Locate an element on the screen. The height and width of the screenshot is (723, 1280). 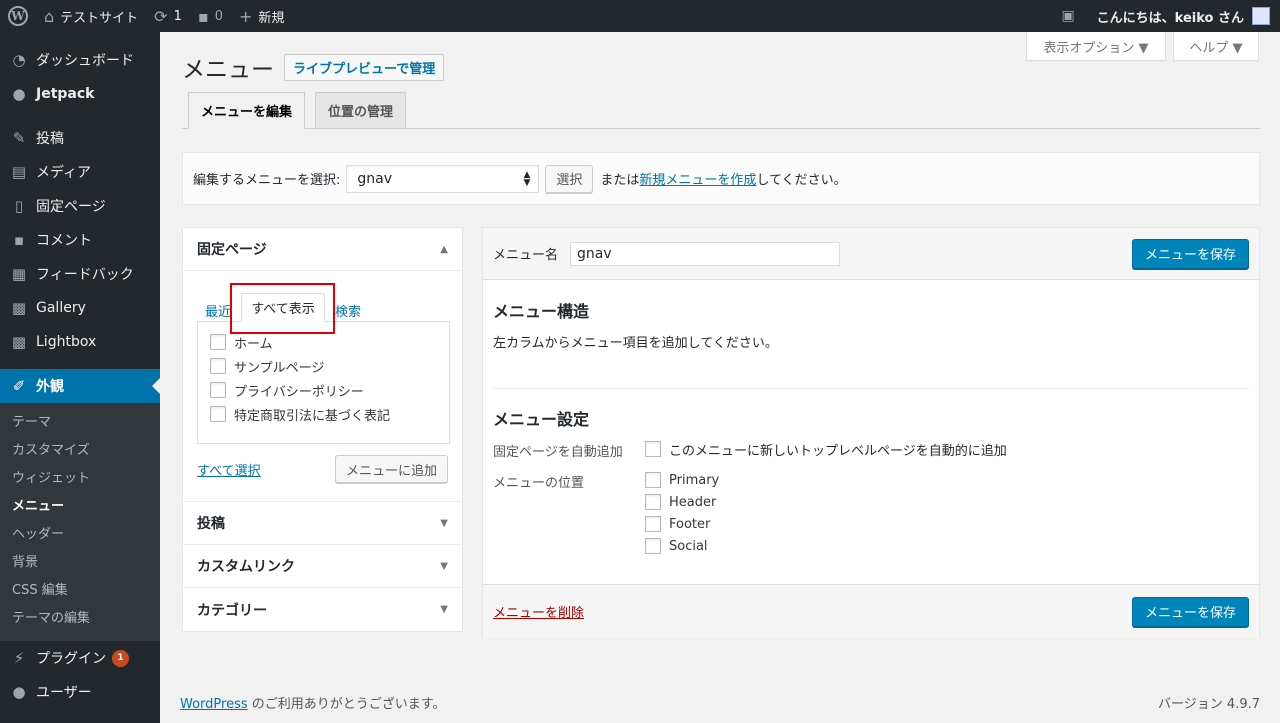
admin-bar: W ⌂ テストサイト ⟳ 1 ▪ 0 + 新規 ▣ こんにちは、keiko さん is located at coordinates (640, 16).